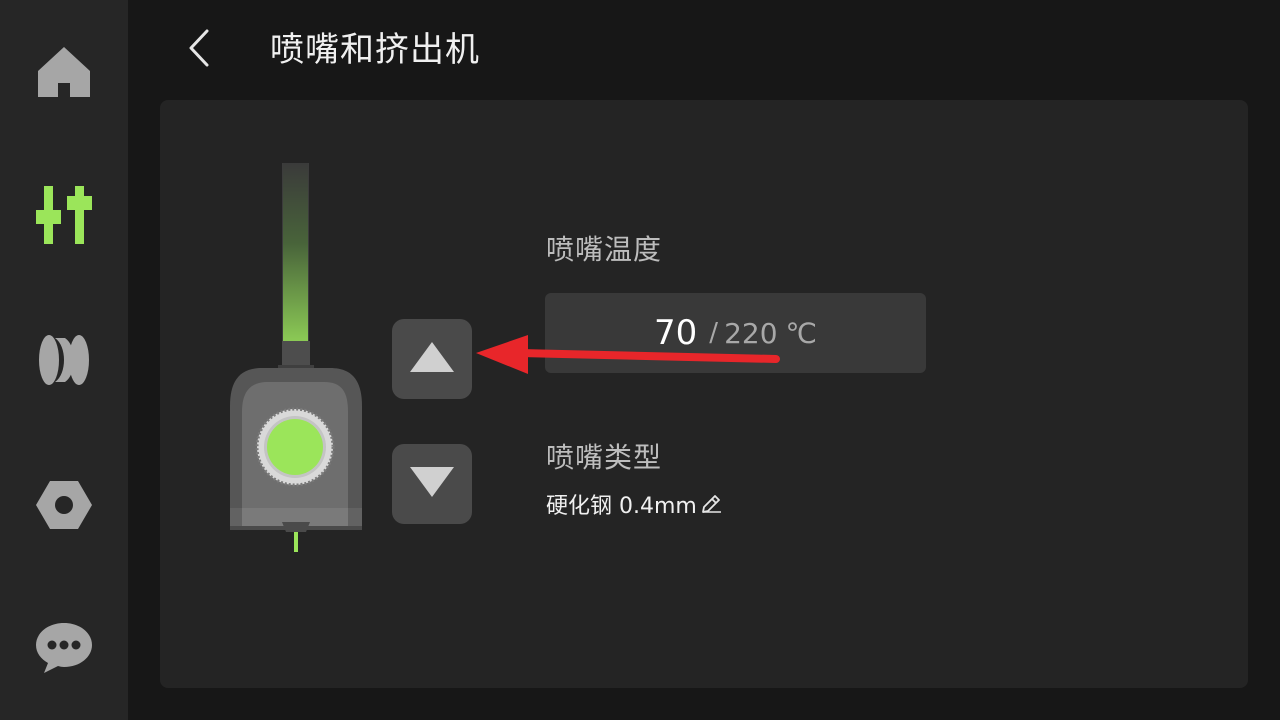  I want to click on chevron-left-icon, so click(200, 50).